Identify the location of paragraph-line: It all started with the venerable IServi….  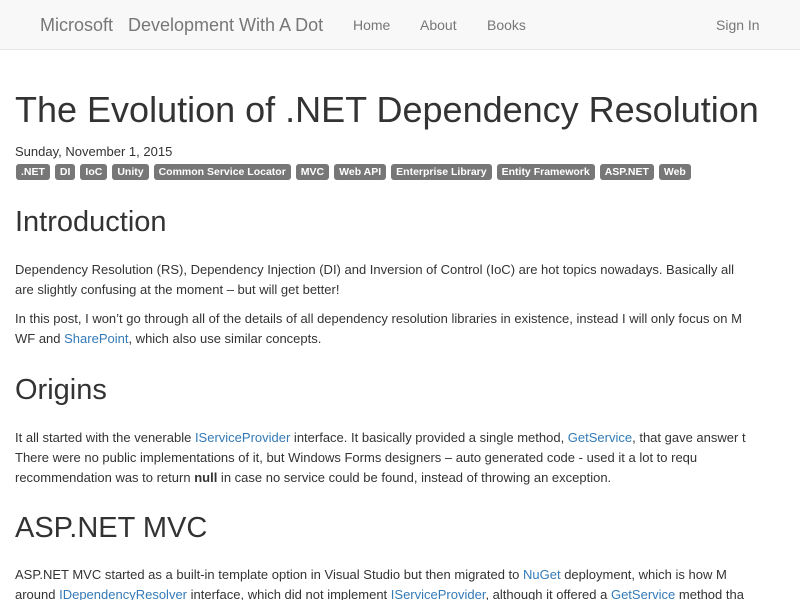
(407, 438).